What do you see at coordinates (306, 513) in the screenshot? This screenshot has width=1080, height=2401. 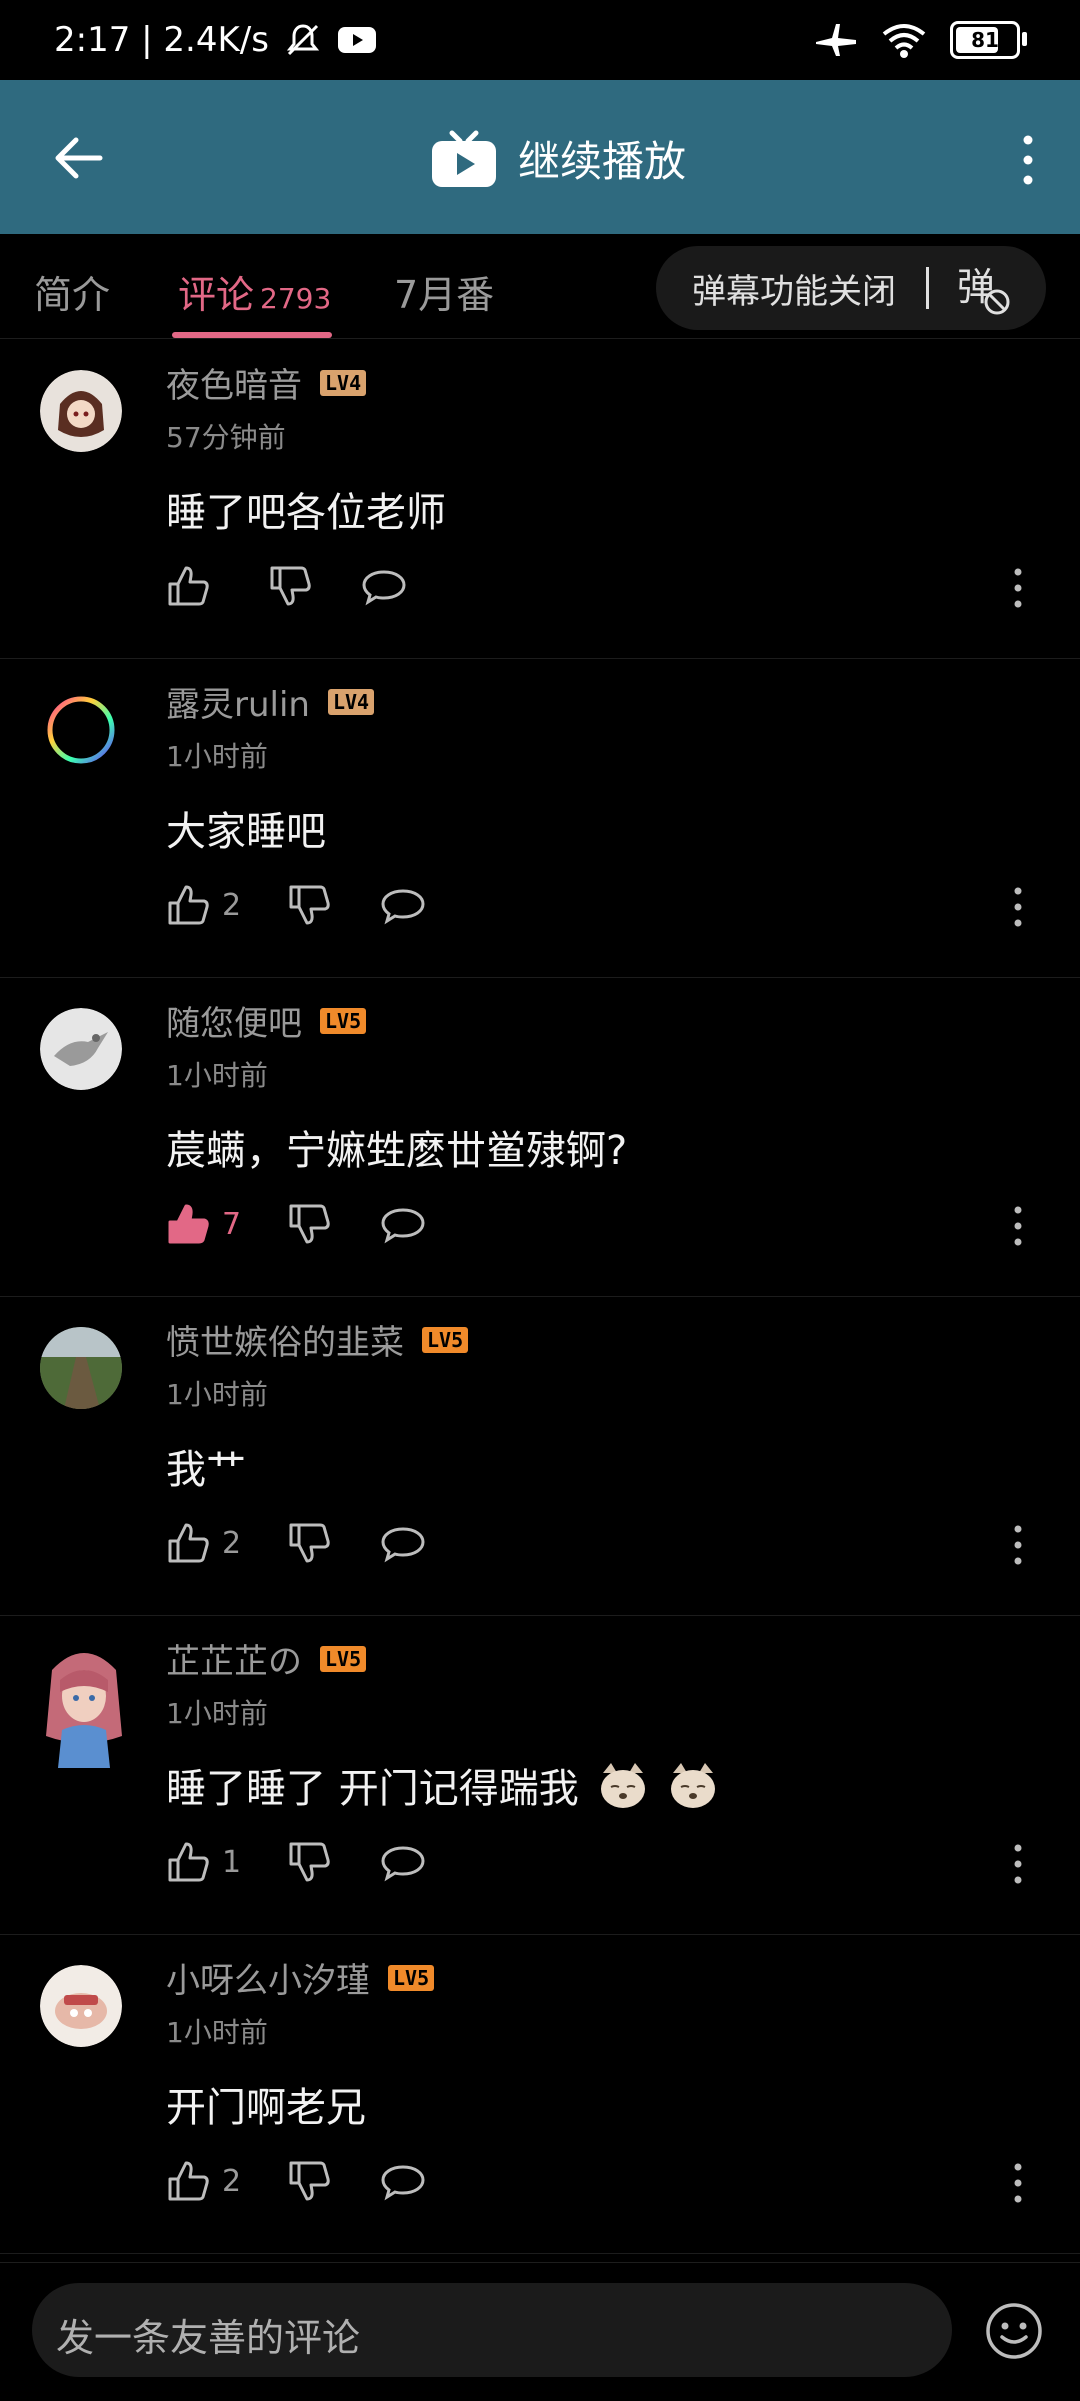 I see `comment-text: 睡了吧各位老师` at bounding box center [306, 513].